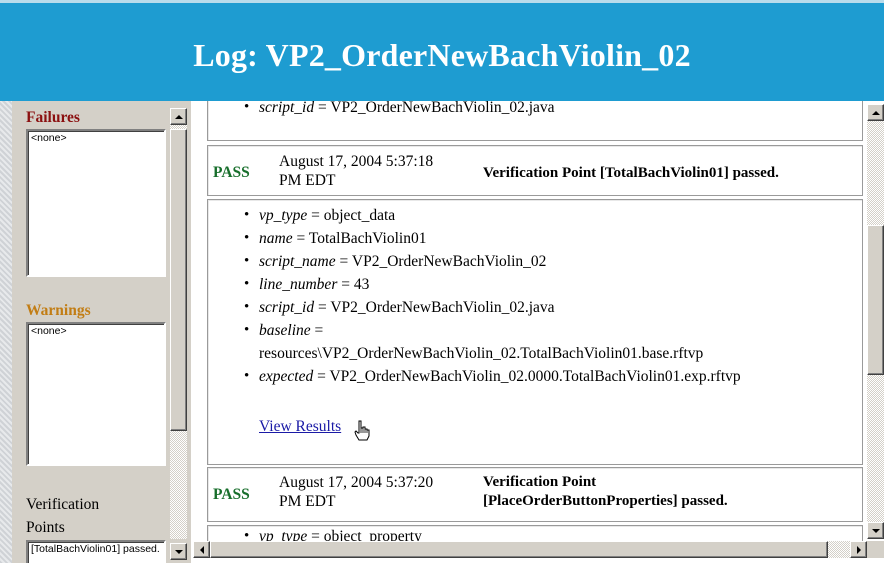  Describe the element at coordinates (297, 261) in the screenshot. I see `property-key: script_name` at that location.